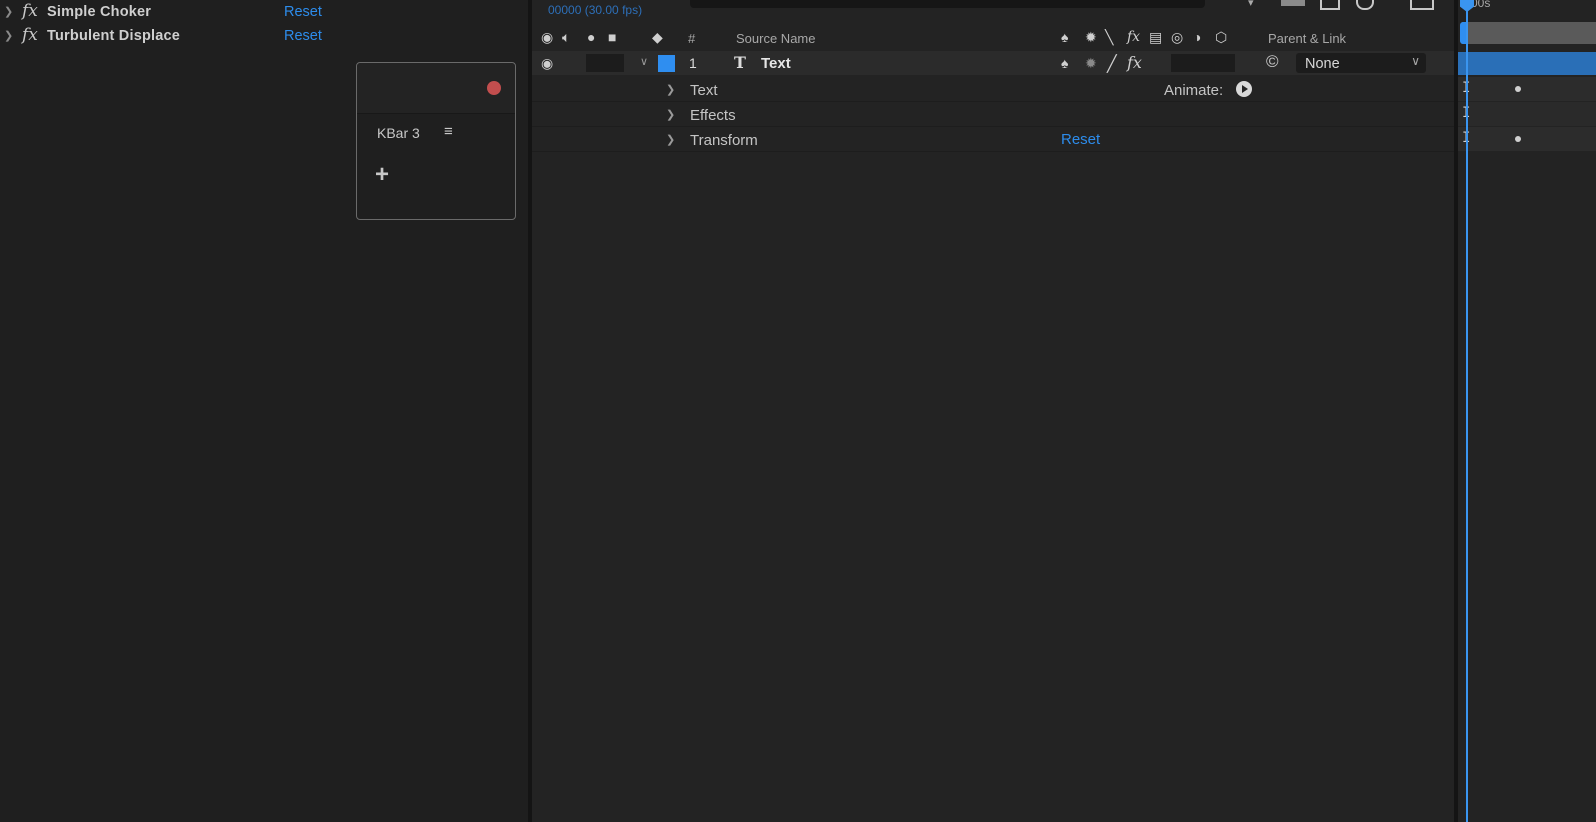  Describe the element at coordinates (947, 4) in the screenshot. I see `layer-search-input` at that location.